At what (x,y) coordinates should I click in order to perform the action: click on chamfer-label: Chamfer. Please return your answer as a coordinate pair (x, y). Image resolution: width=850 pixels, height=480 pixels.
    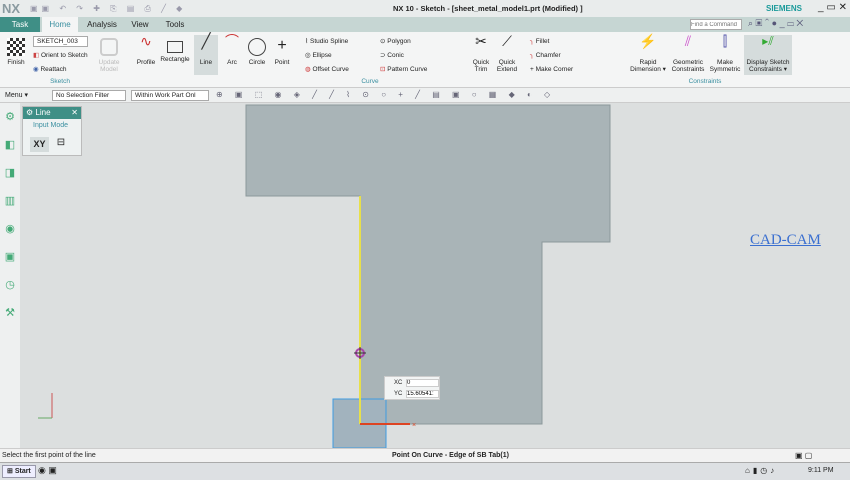
    Looking at the image, I should click on (548, 55).